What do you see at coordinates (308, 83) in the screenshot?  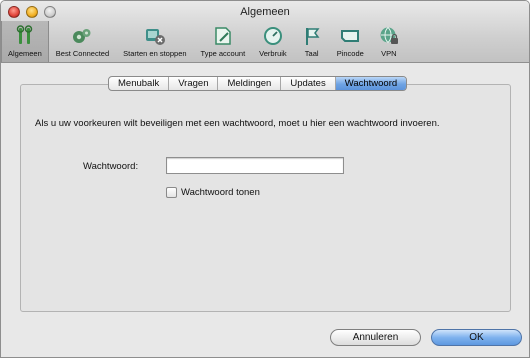 I see `tab-updates: Updates` at bounding box center [308, 83].